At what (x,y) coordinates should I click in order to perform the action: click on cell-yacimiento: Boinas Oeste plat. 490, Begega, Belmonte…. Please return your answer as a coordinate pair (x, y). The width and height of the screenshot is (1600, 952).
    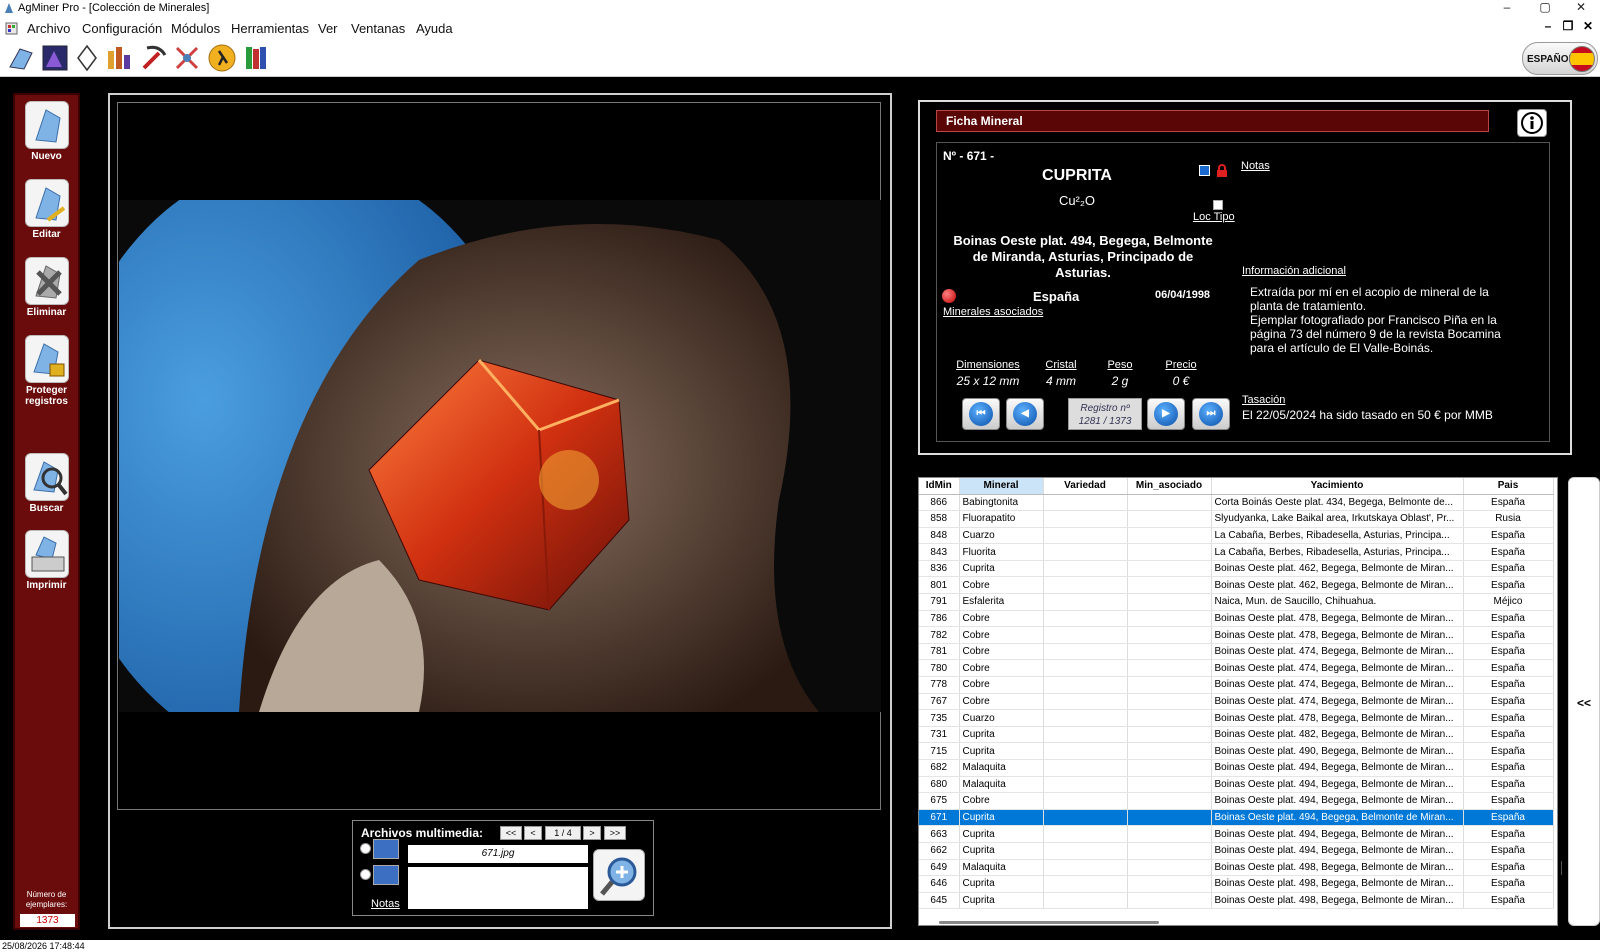
    Looking at the image, I should click on (1337, 751).